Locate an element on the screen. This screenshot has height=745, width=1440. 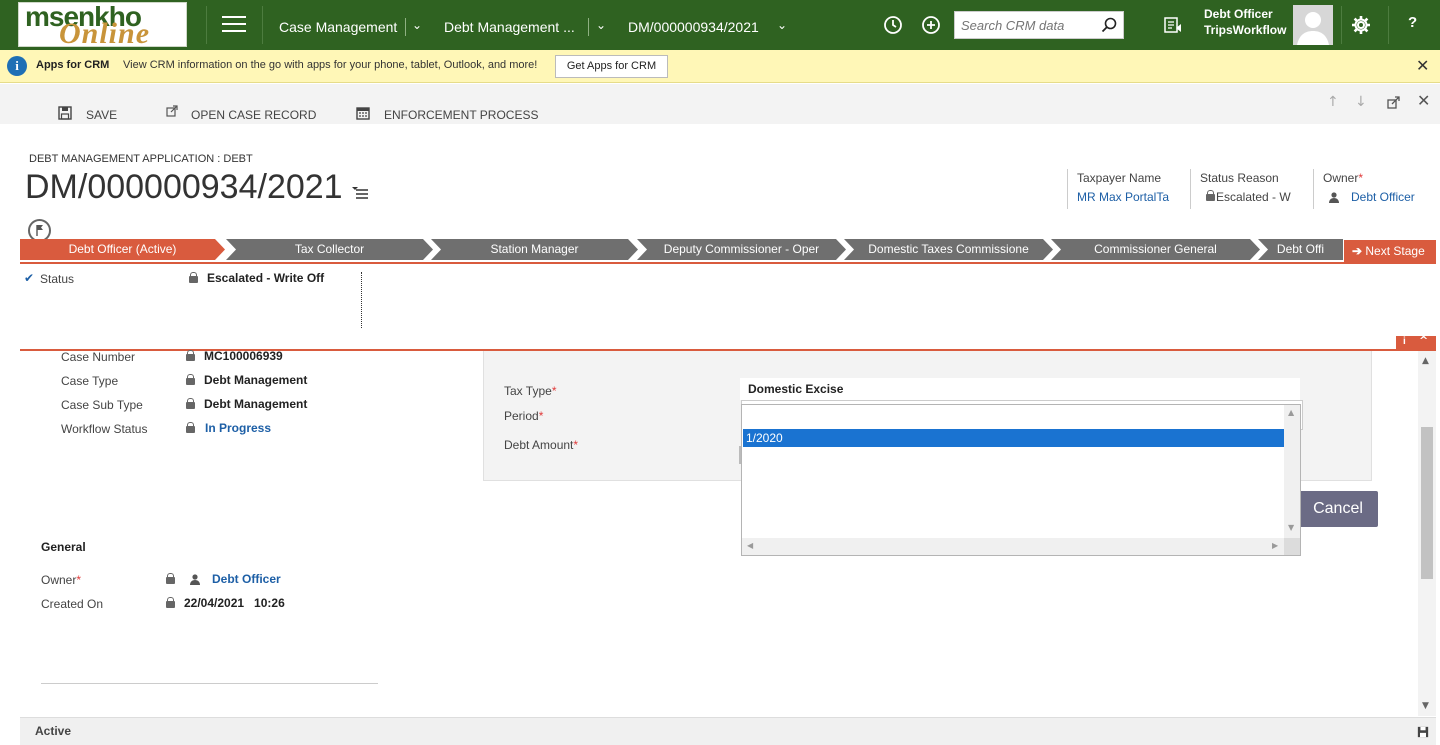
enforcement-process-button: ENFORCEMENT PROCESS is located at coordinates (461, 115).